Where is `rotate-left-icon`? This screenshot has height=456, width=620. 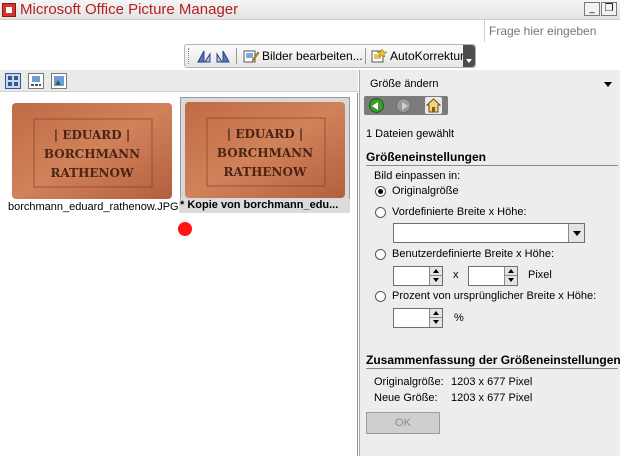
rotate-left-icon is located at coordinates (204, 56).